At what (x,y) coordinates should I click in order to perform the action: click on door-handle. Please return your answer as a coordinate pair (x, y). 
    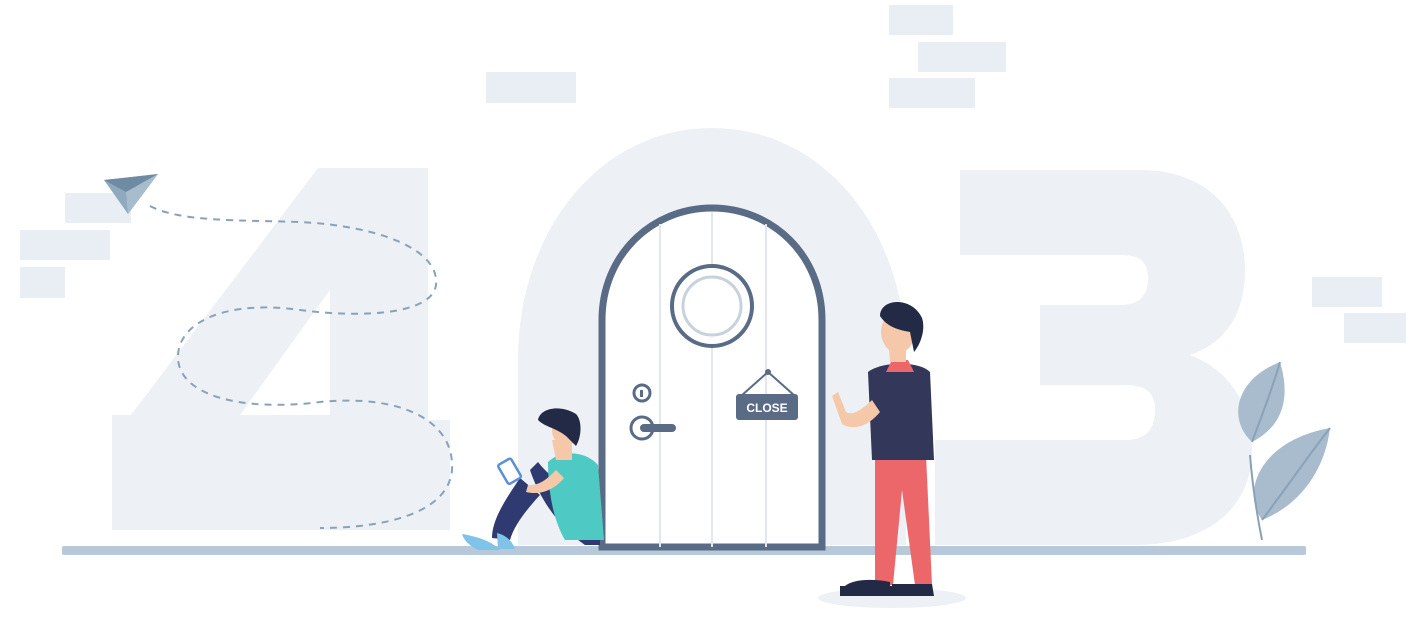
    Looking at the image, I should click on (658, 428).